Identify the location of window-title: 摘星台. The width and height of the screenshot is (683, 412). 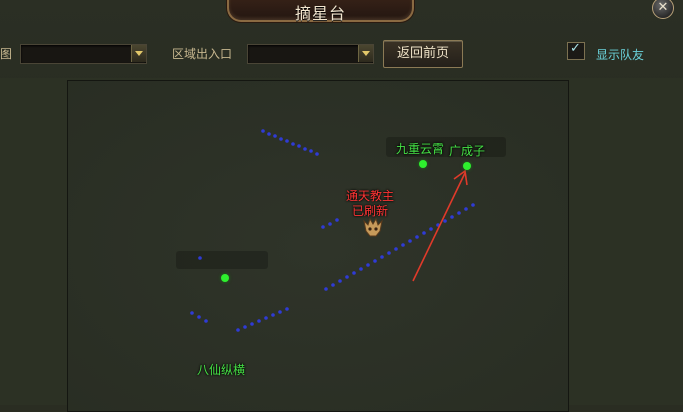
(320, 13).